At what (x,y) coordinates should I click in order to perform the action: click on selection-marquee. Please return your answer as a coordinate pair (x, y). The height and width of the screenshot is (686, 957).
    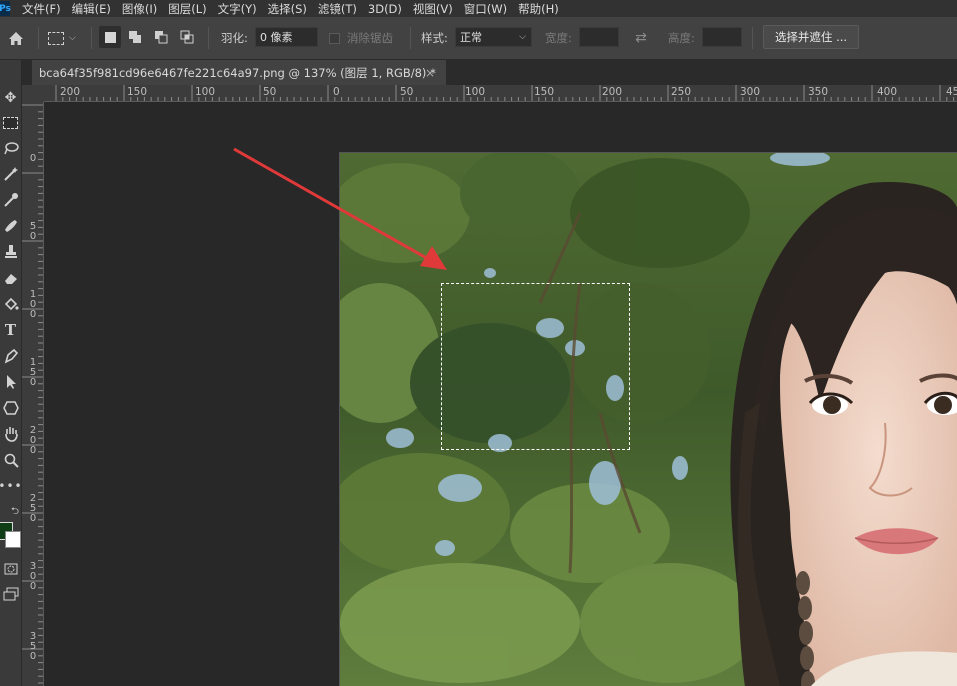
    Looking at the image, I should click on (535, 366).